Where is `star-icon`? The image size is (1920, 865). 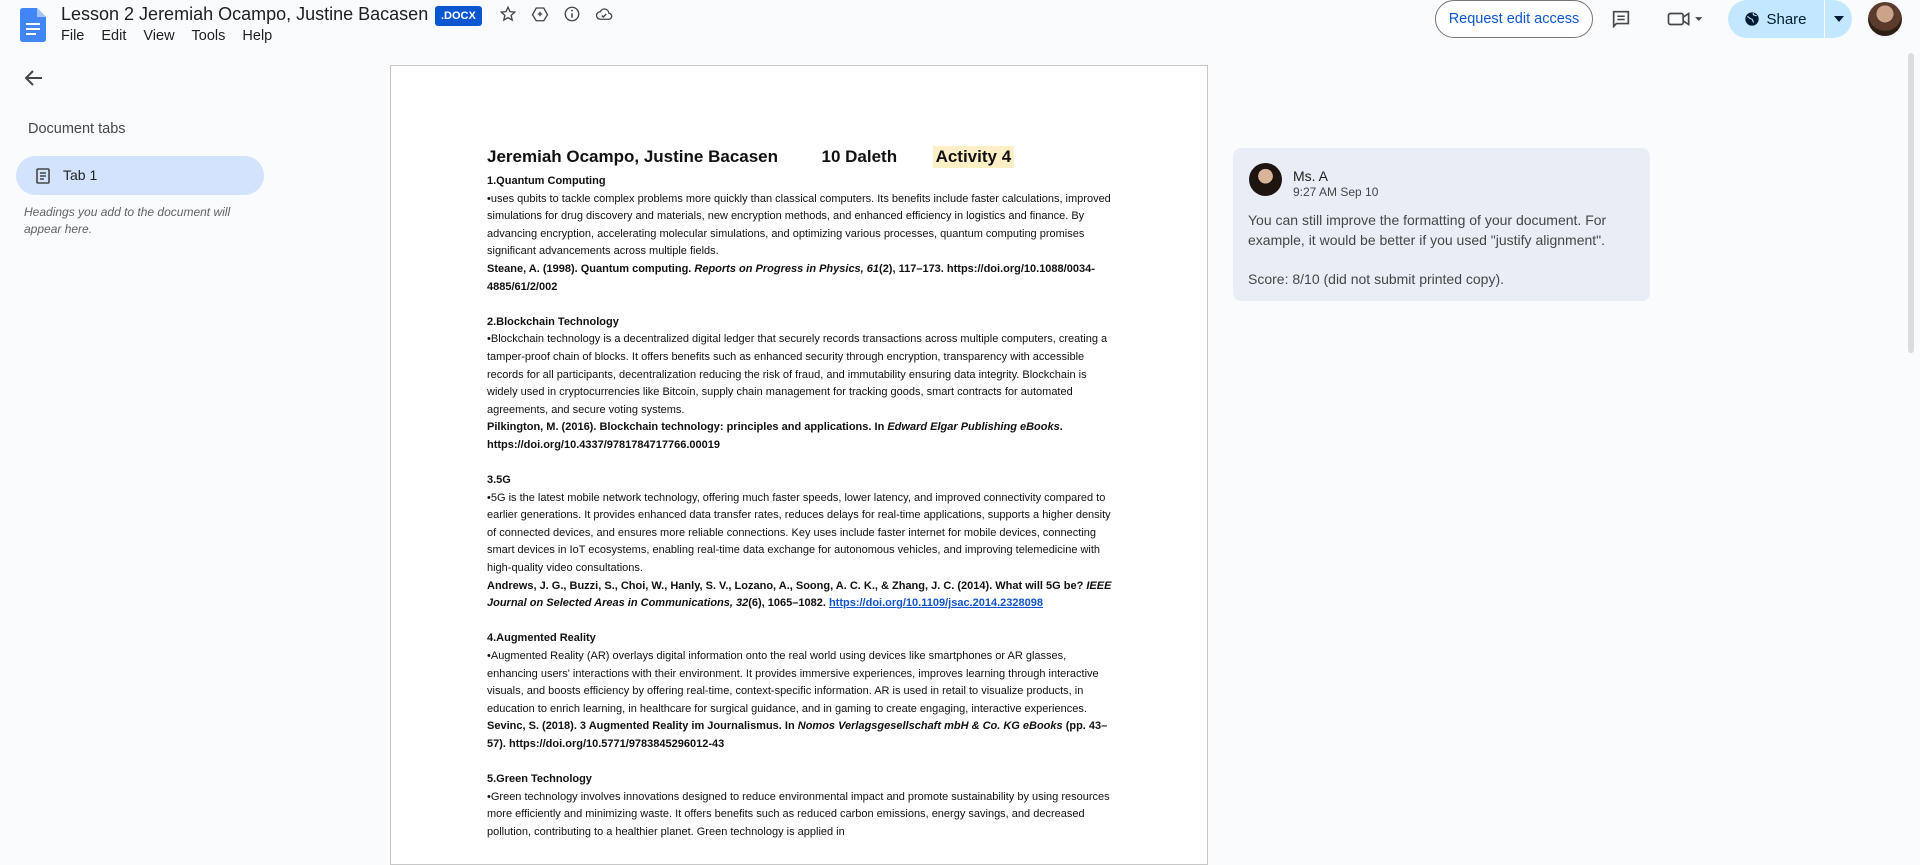 star-icon is located at coordinates (508, 14).